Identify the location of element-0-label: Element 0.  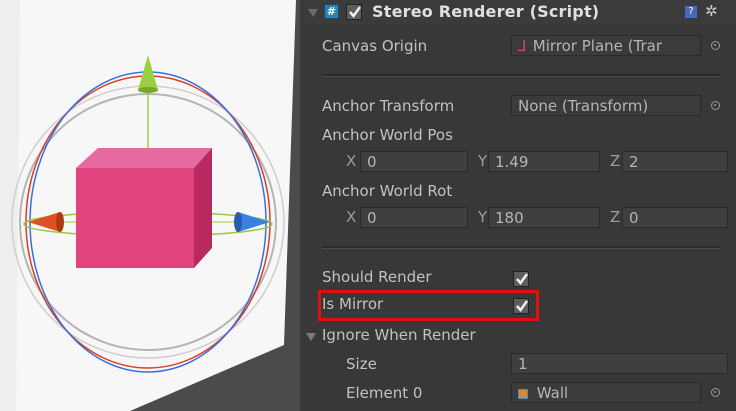
(384, 393).